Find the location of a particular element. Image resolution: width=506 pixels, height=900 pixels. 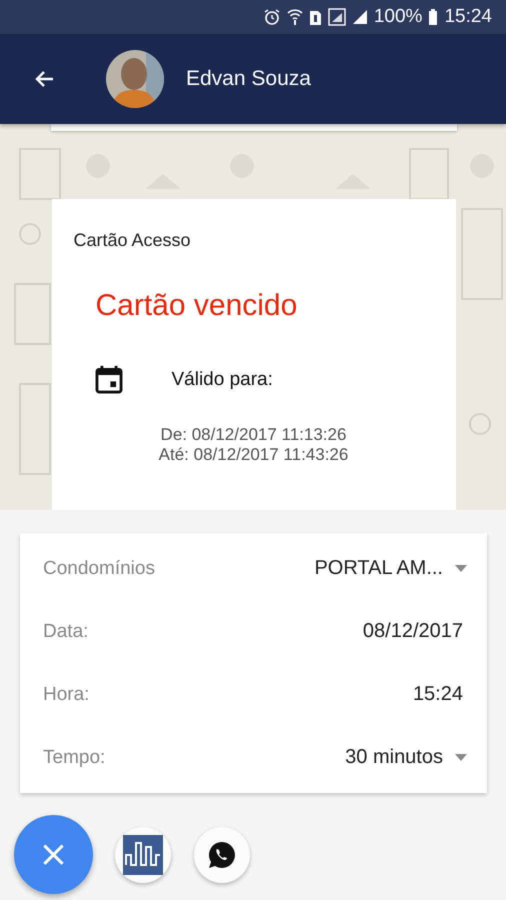

alarm-icon is located at coordinates (271, 17).